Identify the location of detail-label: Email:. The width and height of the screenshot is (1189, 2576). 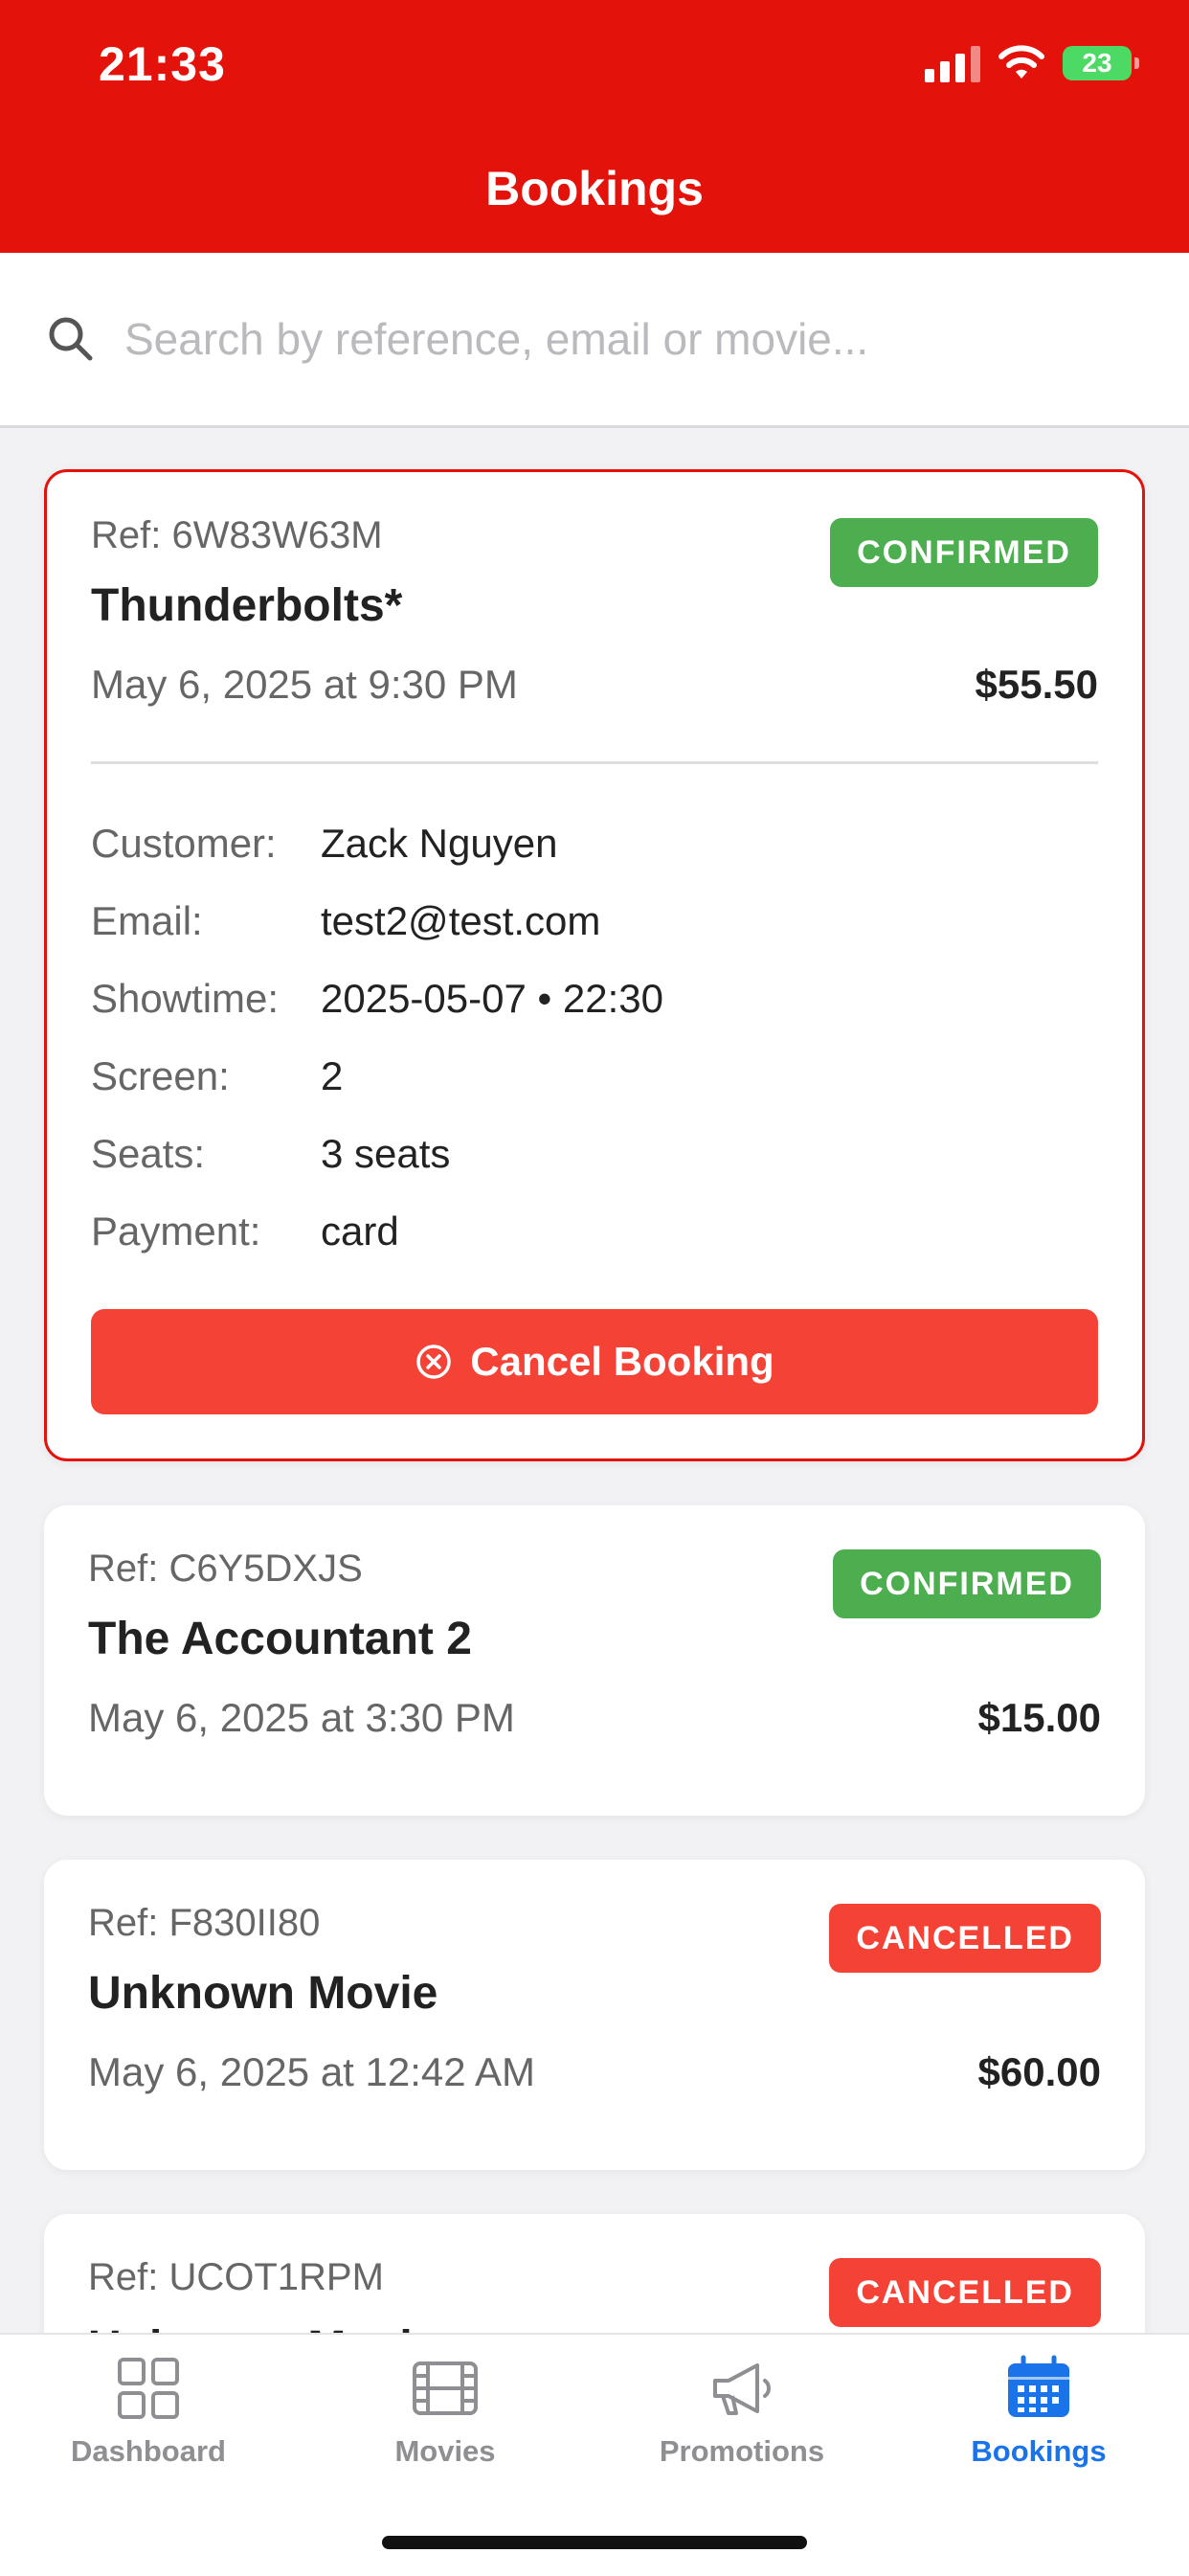
(147, 920).